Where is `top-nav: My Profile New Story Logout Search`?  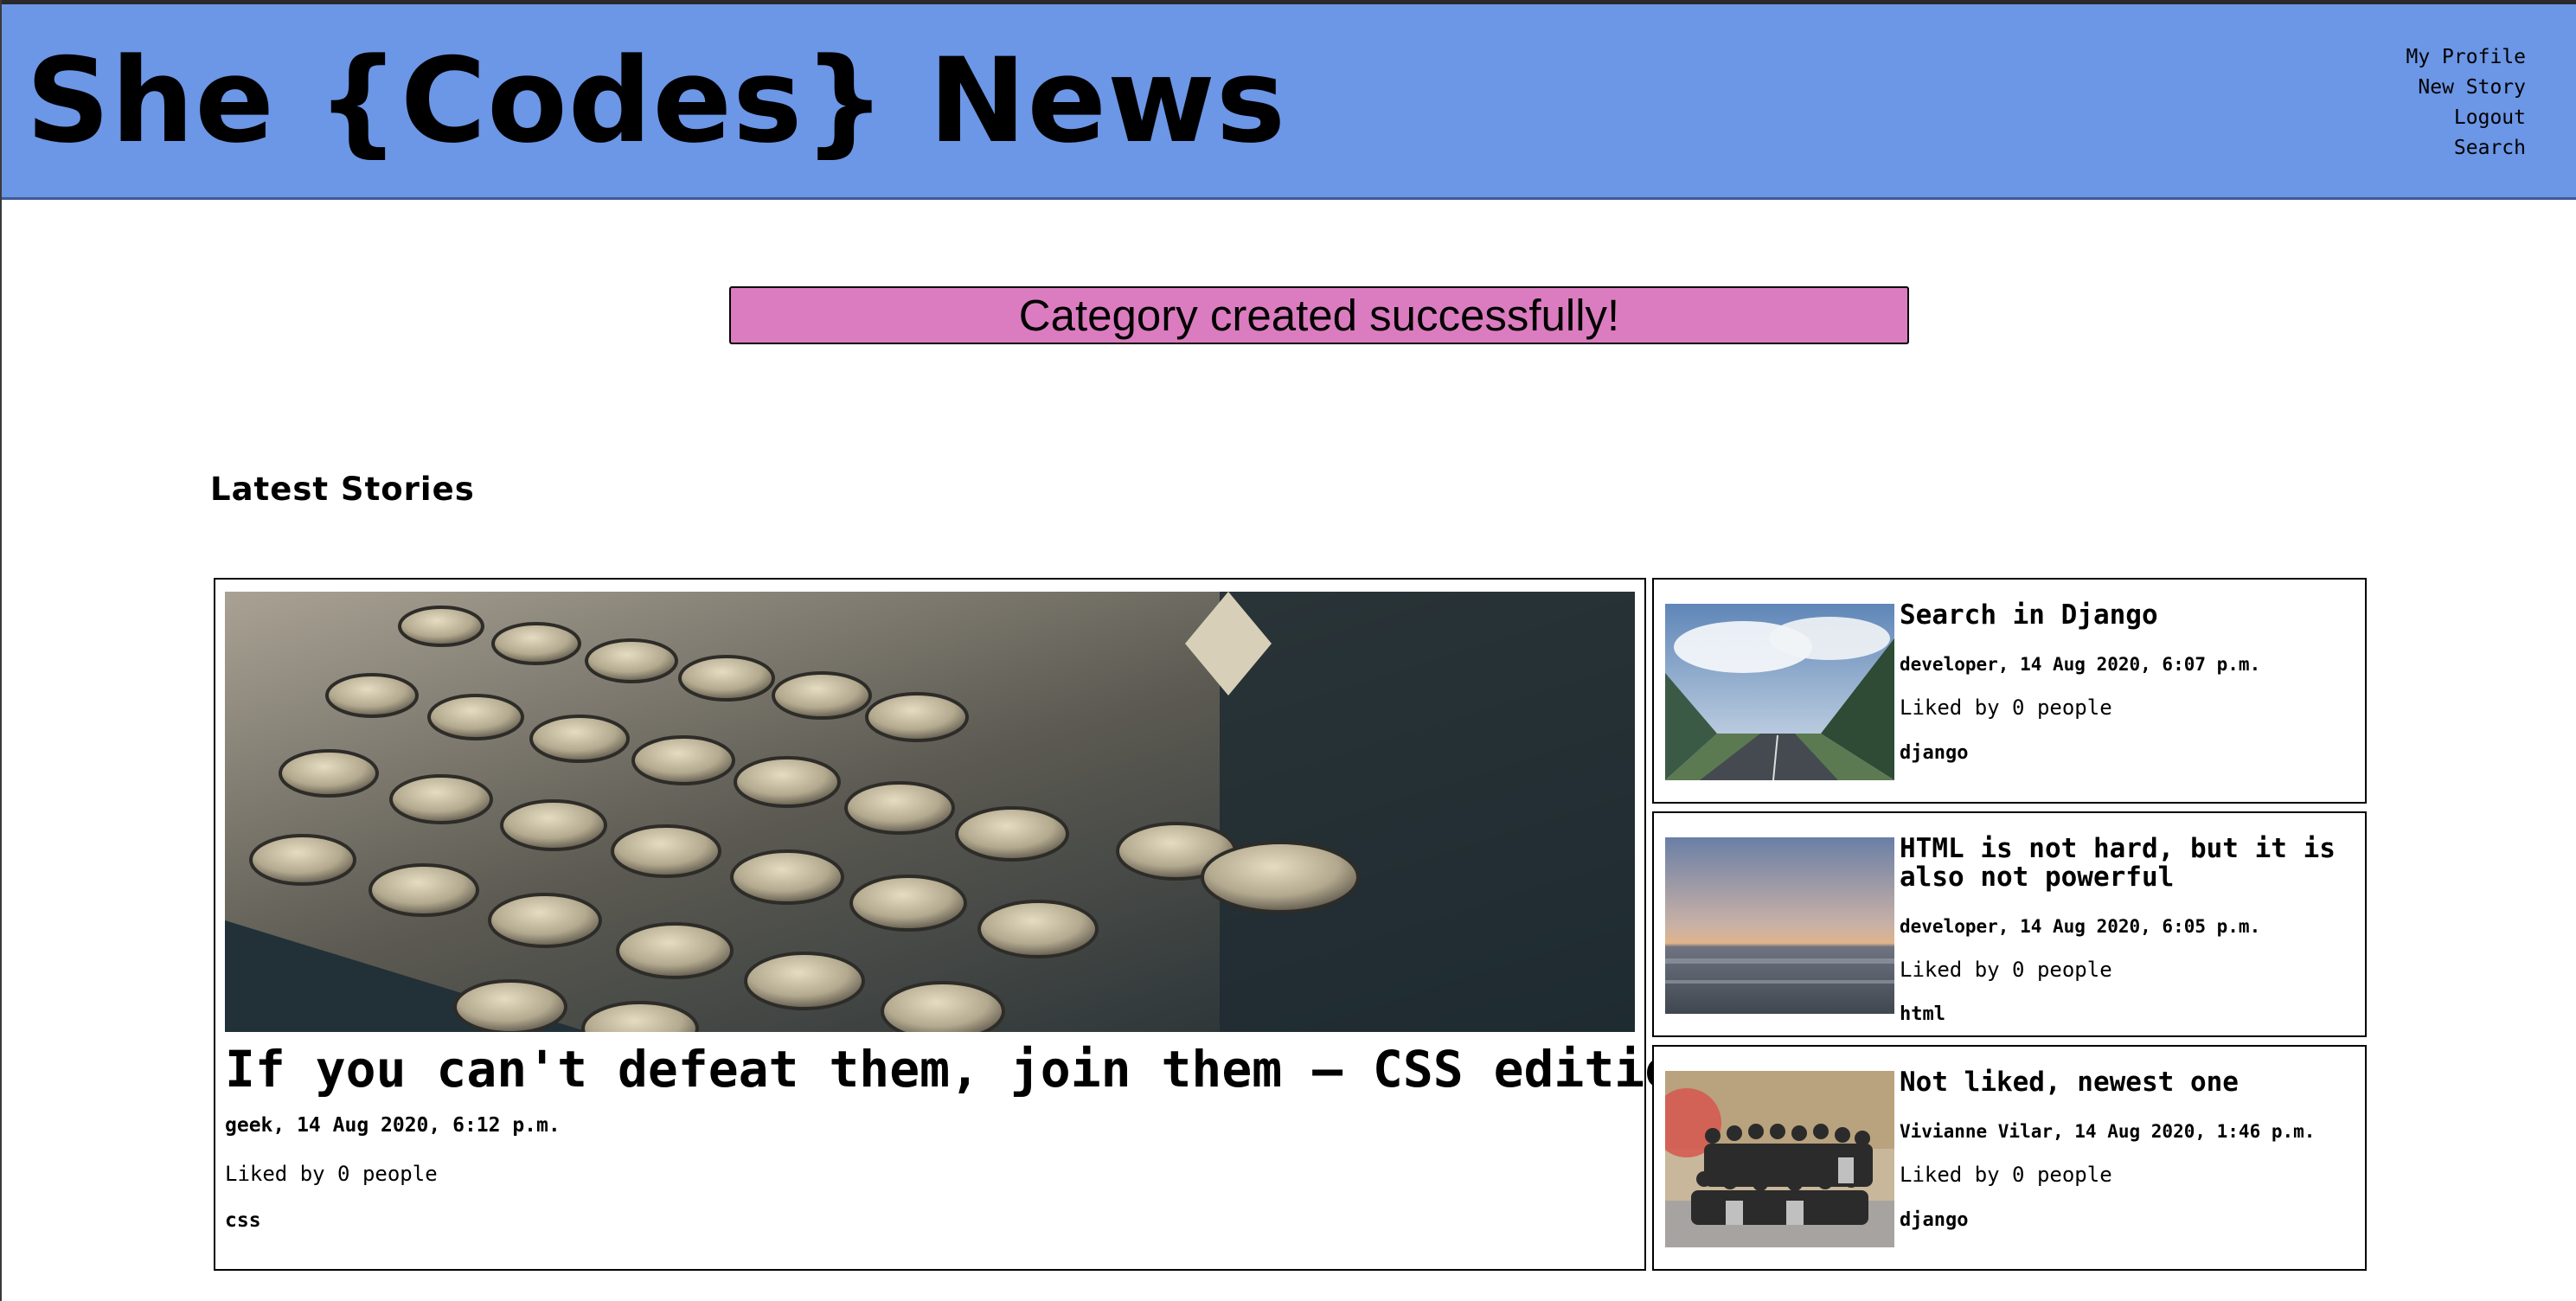
top-nav: My Profile New Story Logout Search is located at coordinates (2466, 103).